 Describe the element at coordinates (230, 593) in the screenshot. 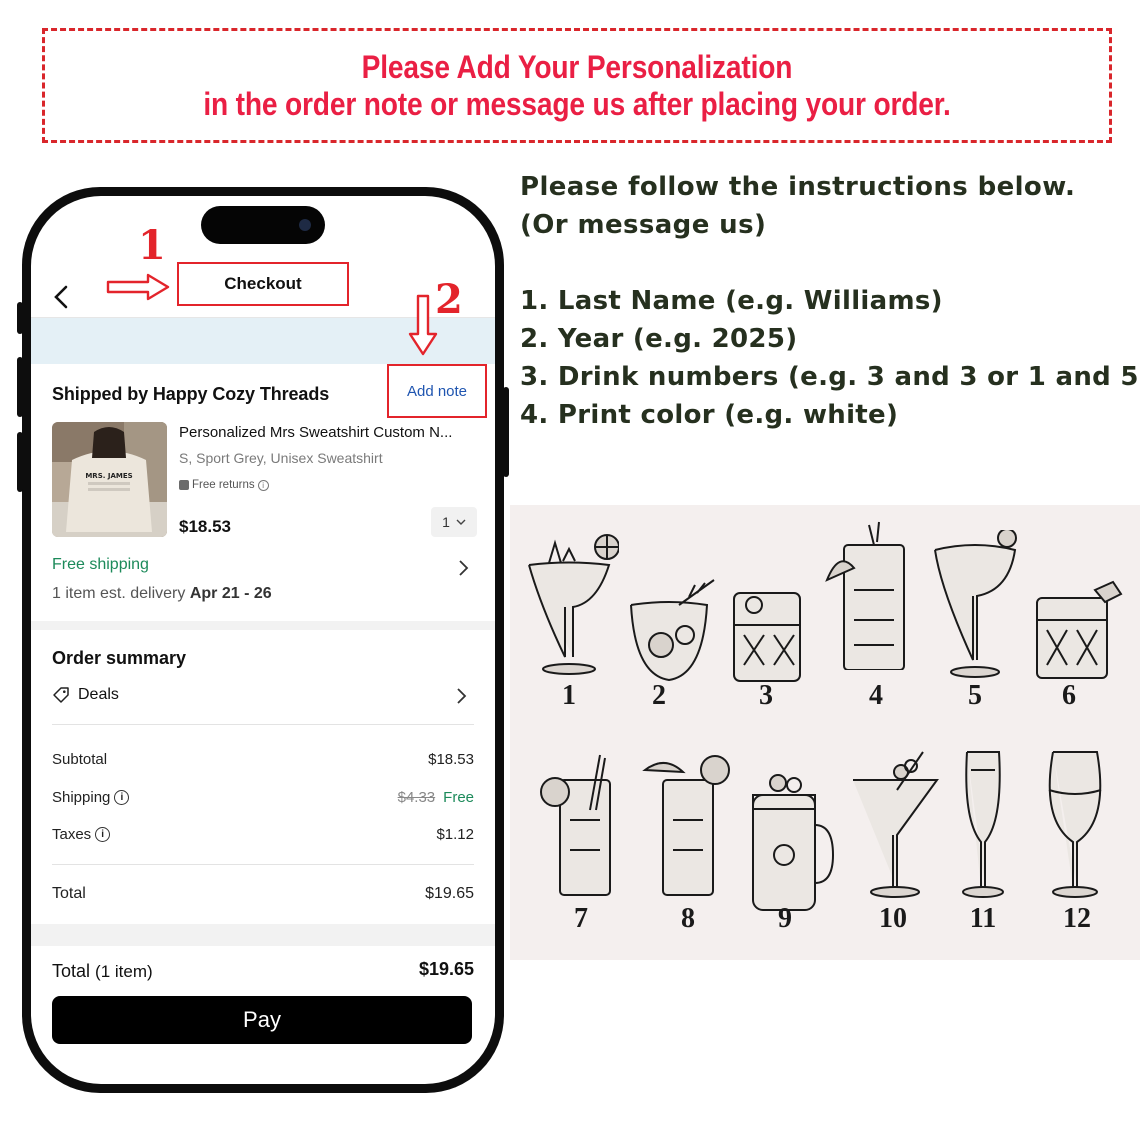

I see `delivery-dates: Apr 21 - 26` at that location.